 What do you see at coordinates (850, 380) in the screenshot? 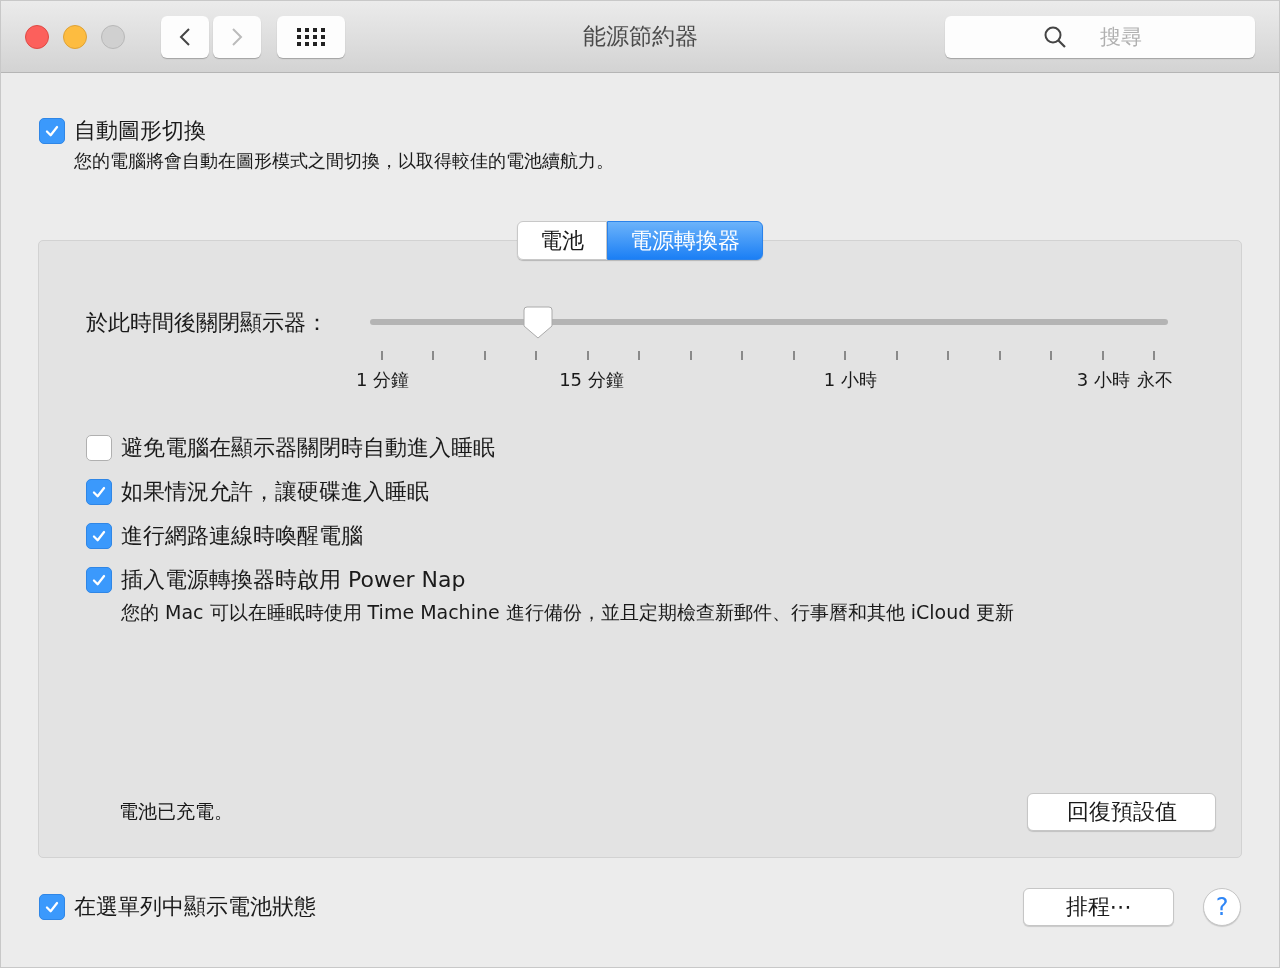
I see `tick-label: 1 小時` at bounding box center [850, 380].